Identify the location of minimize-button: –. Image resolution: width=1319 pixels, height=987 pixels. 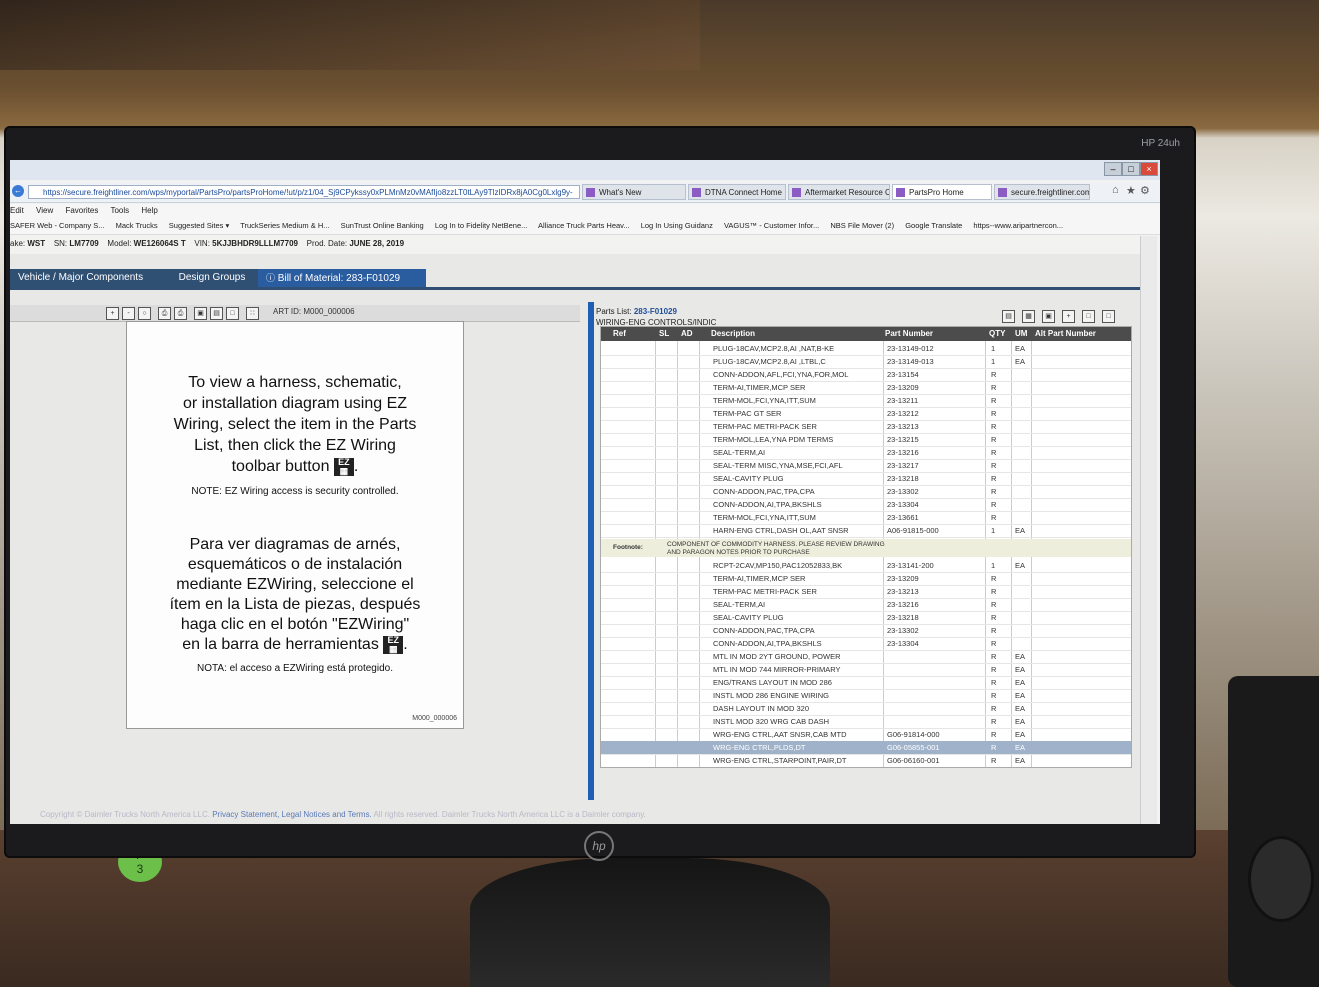
(1113, 169).